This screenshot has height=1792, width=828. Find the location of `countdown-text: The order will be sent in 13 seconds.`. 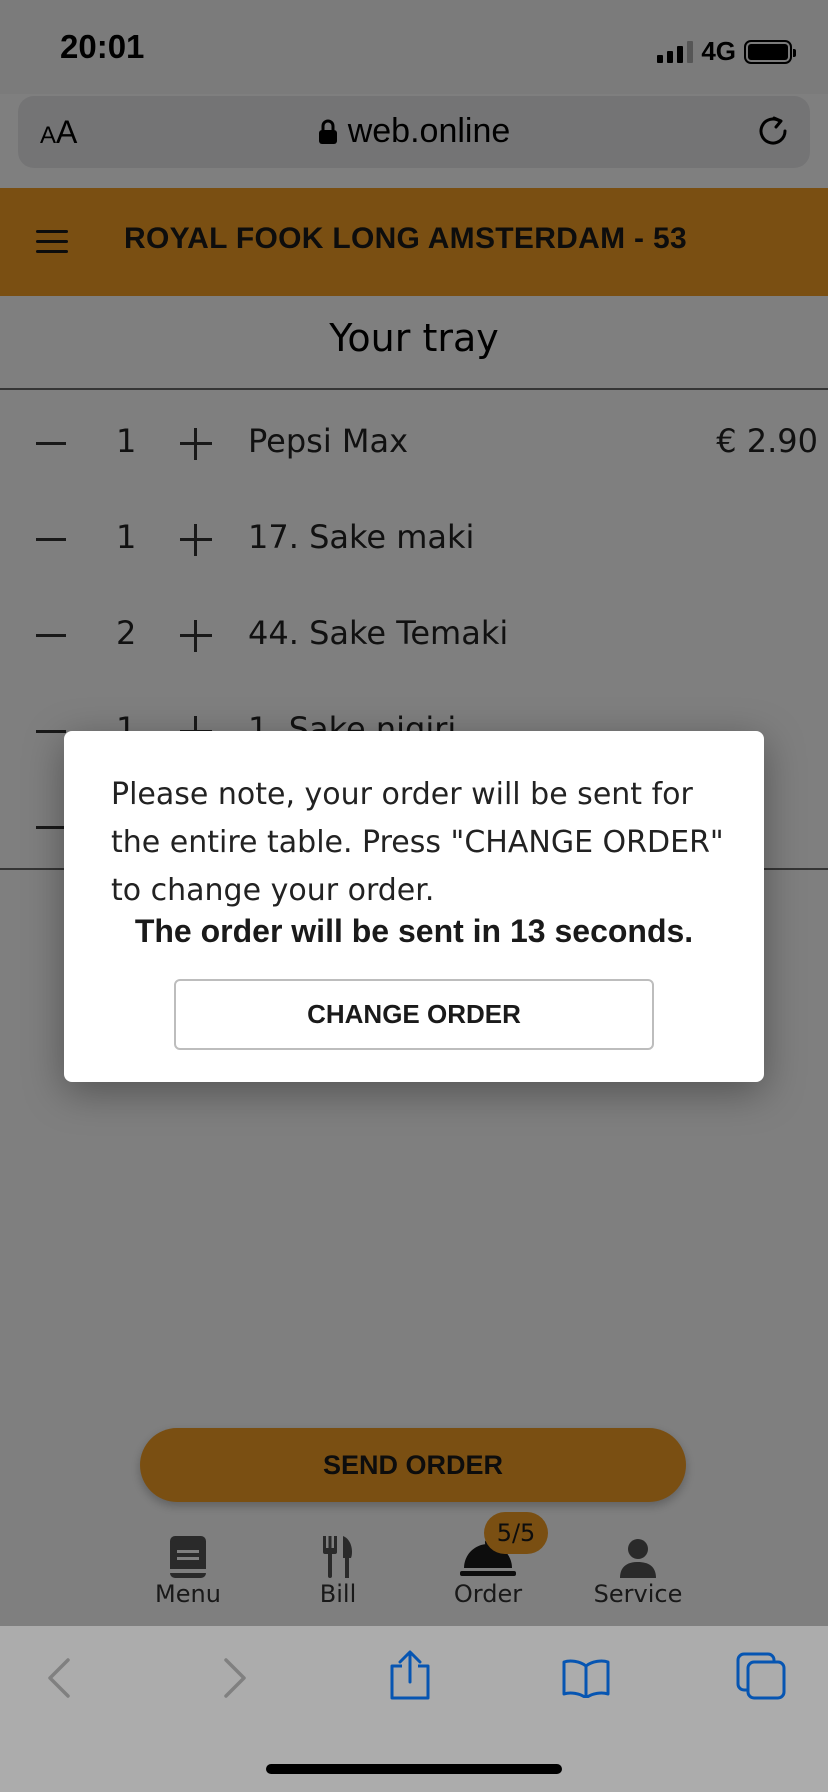

countdown-text: The order will be sent in 13 seconds. is located at coordinates (414, 931).